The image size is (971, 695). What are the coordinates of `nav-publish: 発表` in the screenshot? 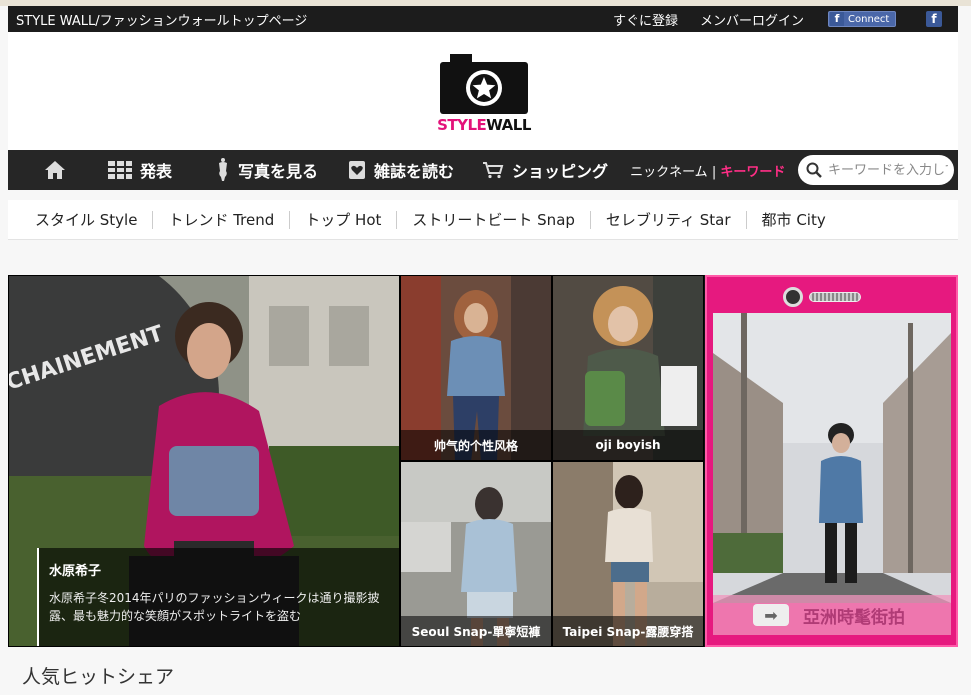 It's located at (140, 170).